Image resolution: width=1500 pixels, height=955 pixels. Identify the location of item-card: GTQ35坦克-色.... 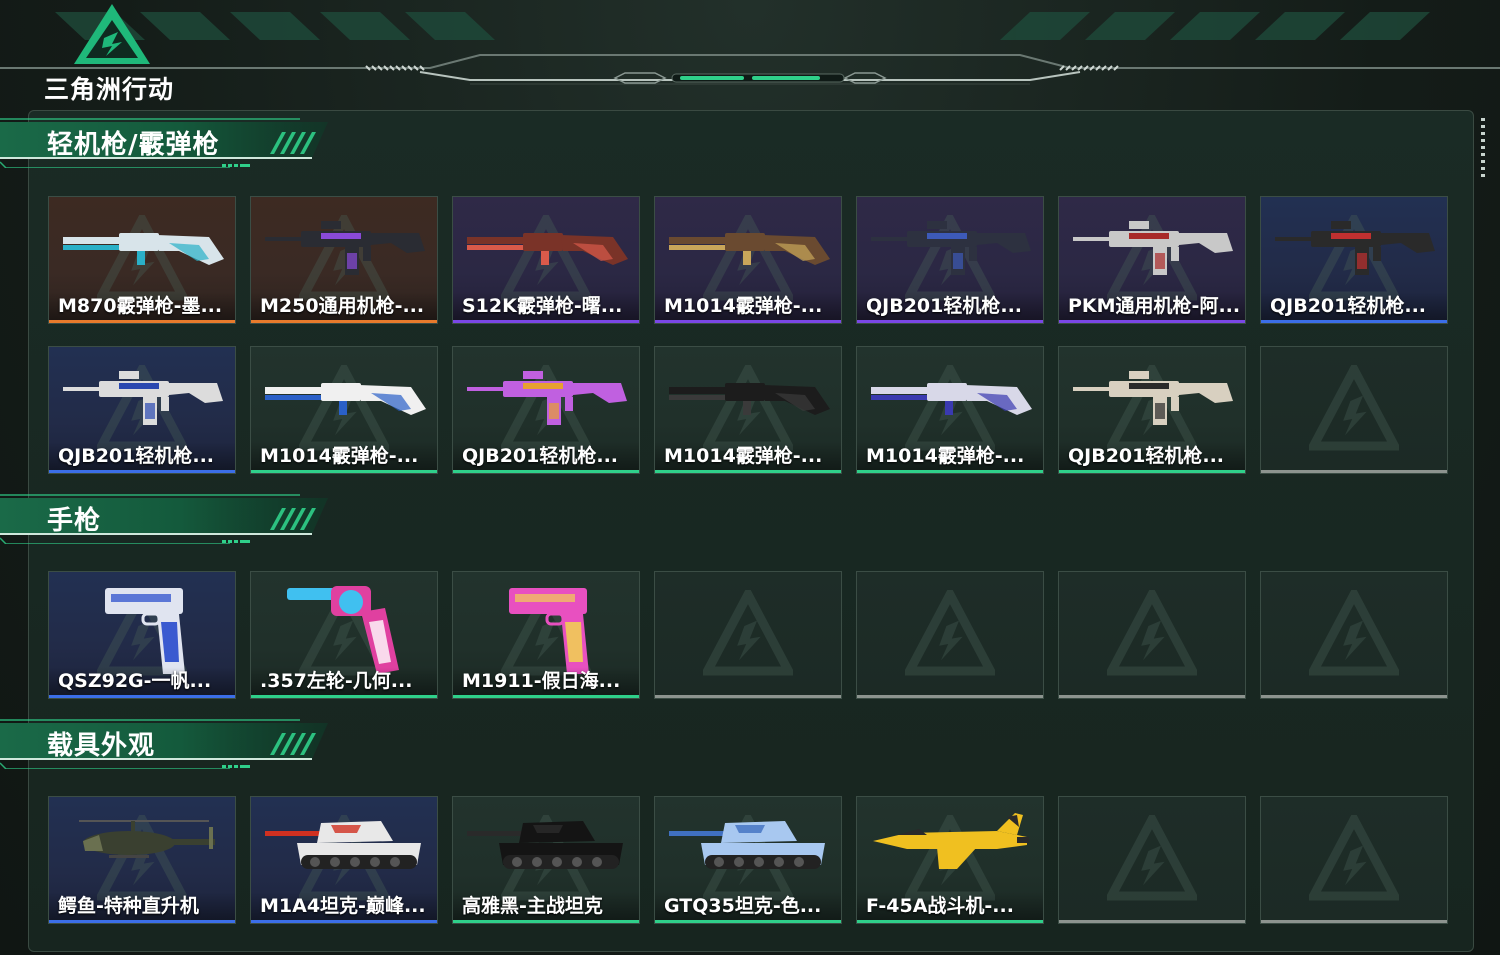
(748, 860).